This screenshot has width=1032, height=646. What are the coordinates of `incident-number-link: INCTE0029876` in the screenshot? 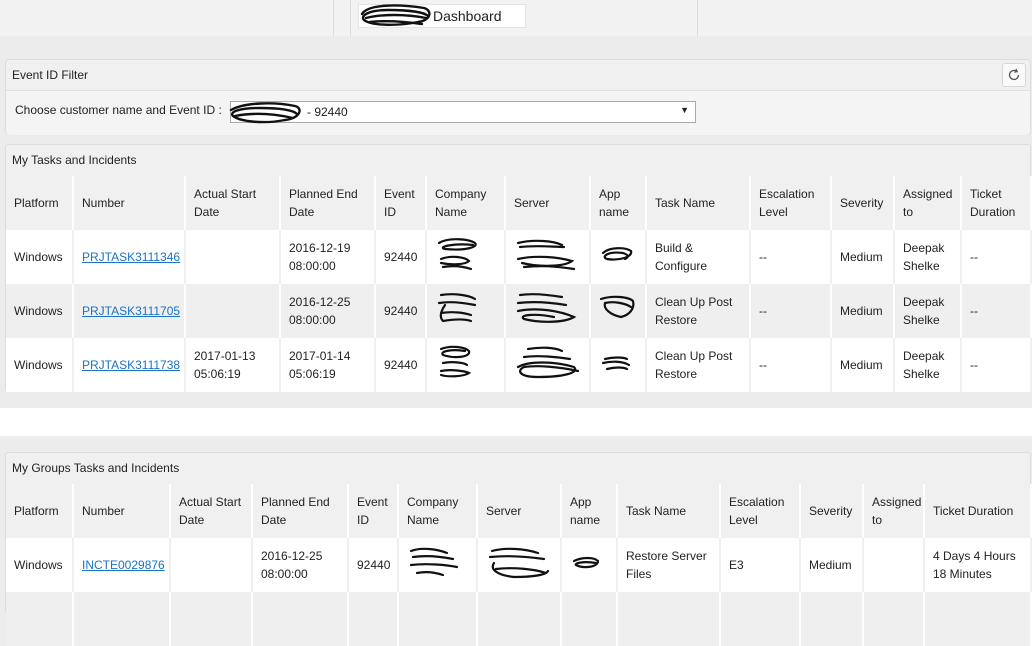 It's located at (123, 565).